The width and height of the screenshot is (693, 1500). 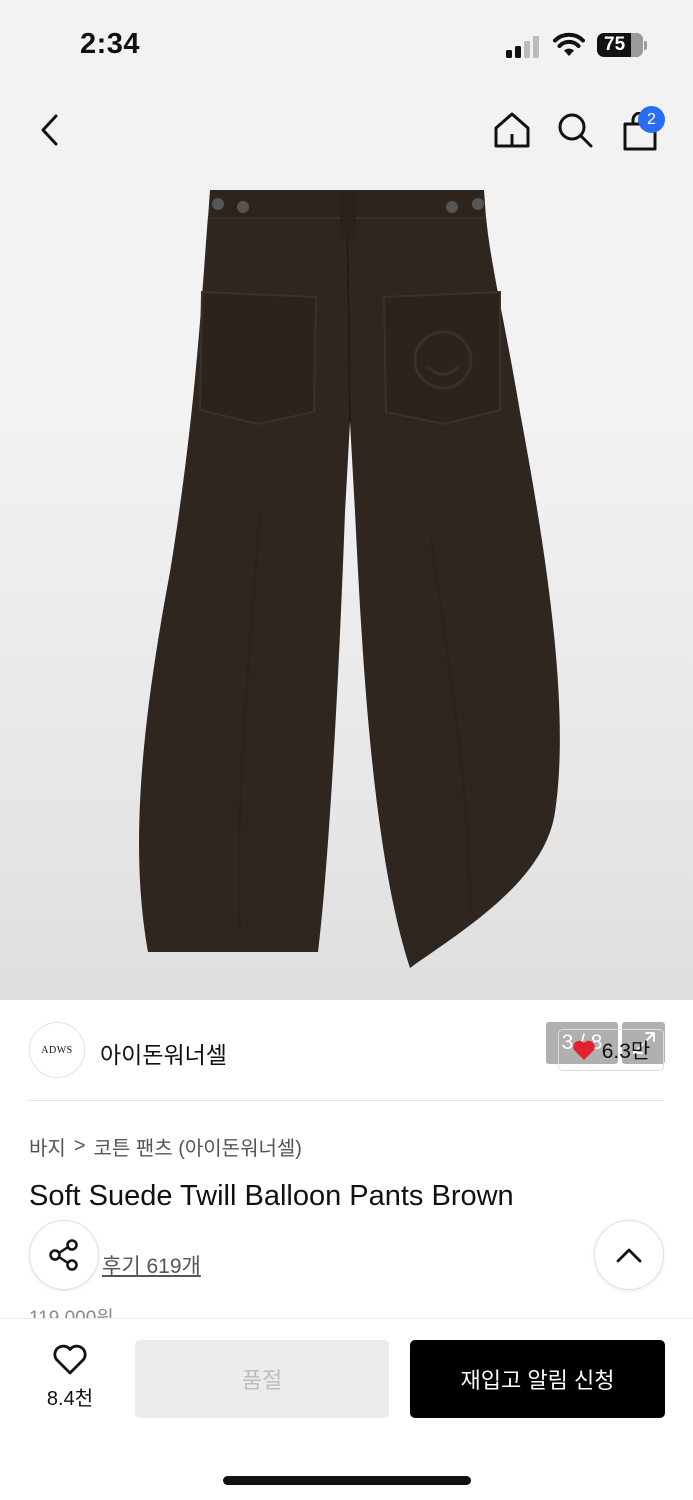 I want to click on breadcrumb-category: 바지, so click(x=47, y=1146).